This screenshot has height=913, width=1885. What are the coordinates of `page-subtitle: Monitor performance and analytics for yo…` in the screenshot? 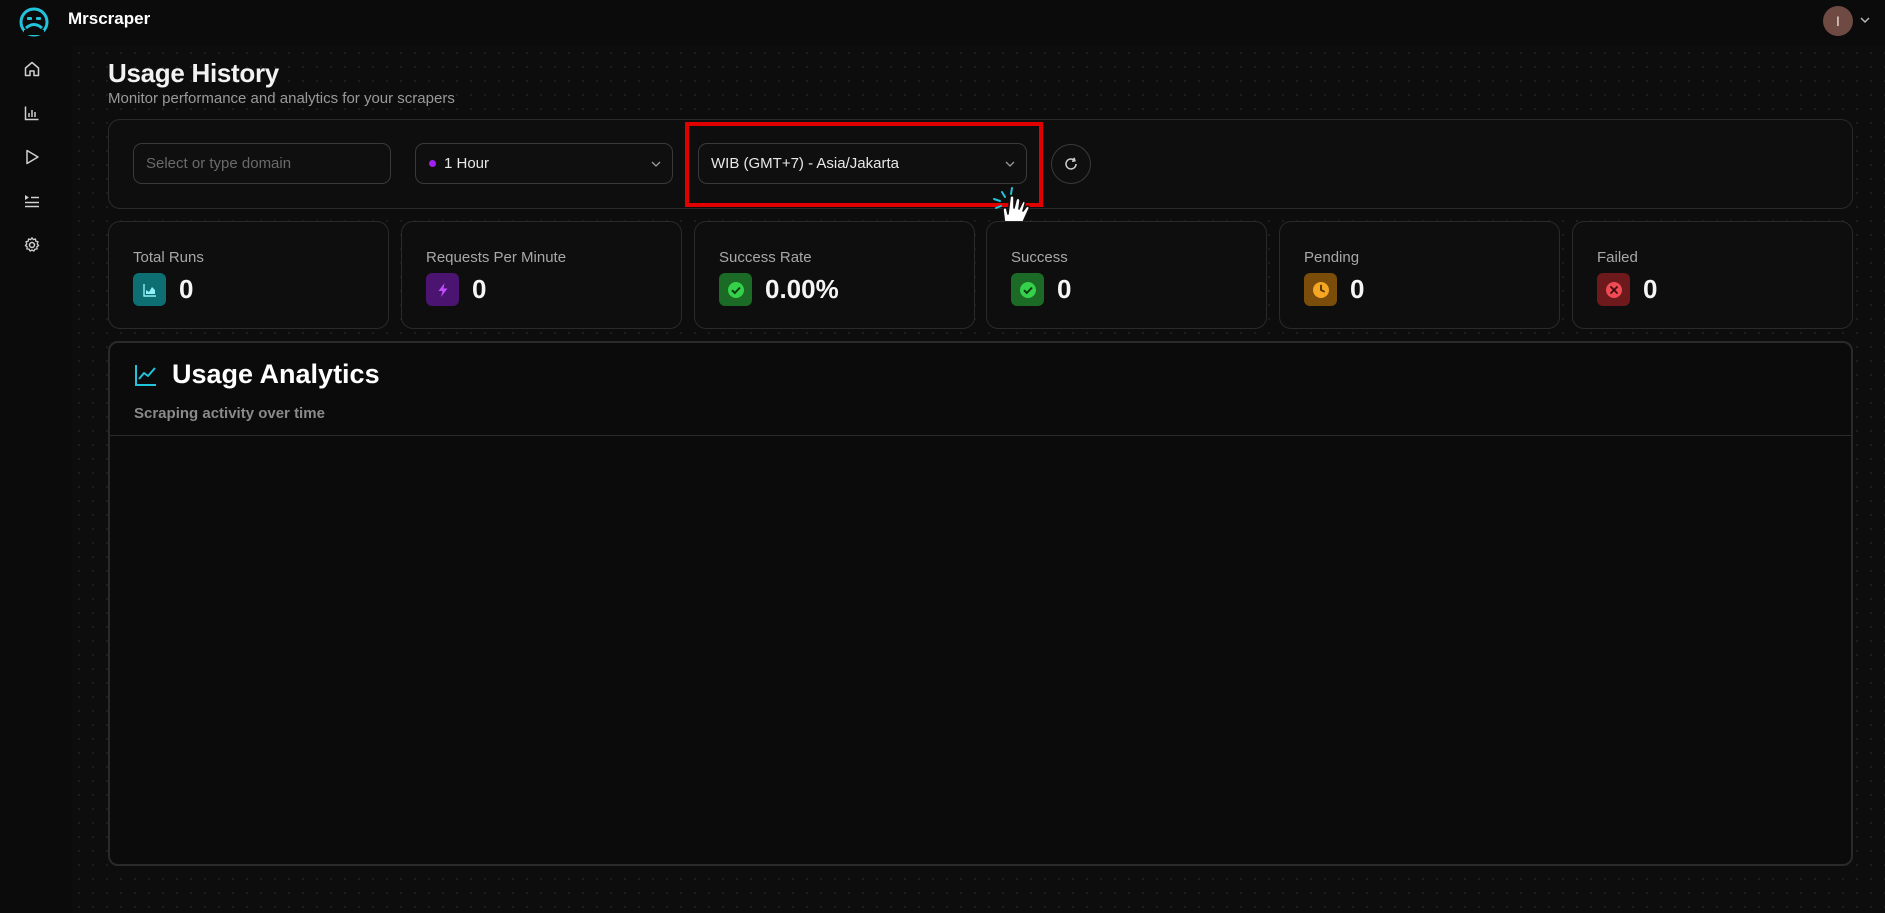 It's located at (281, 98).